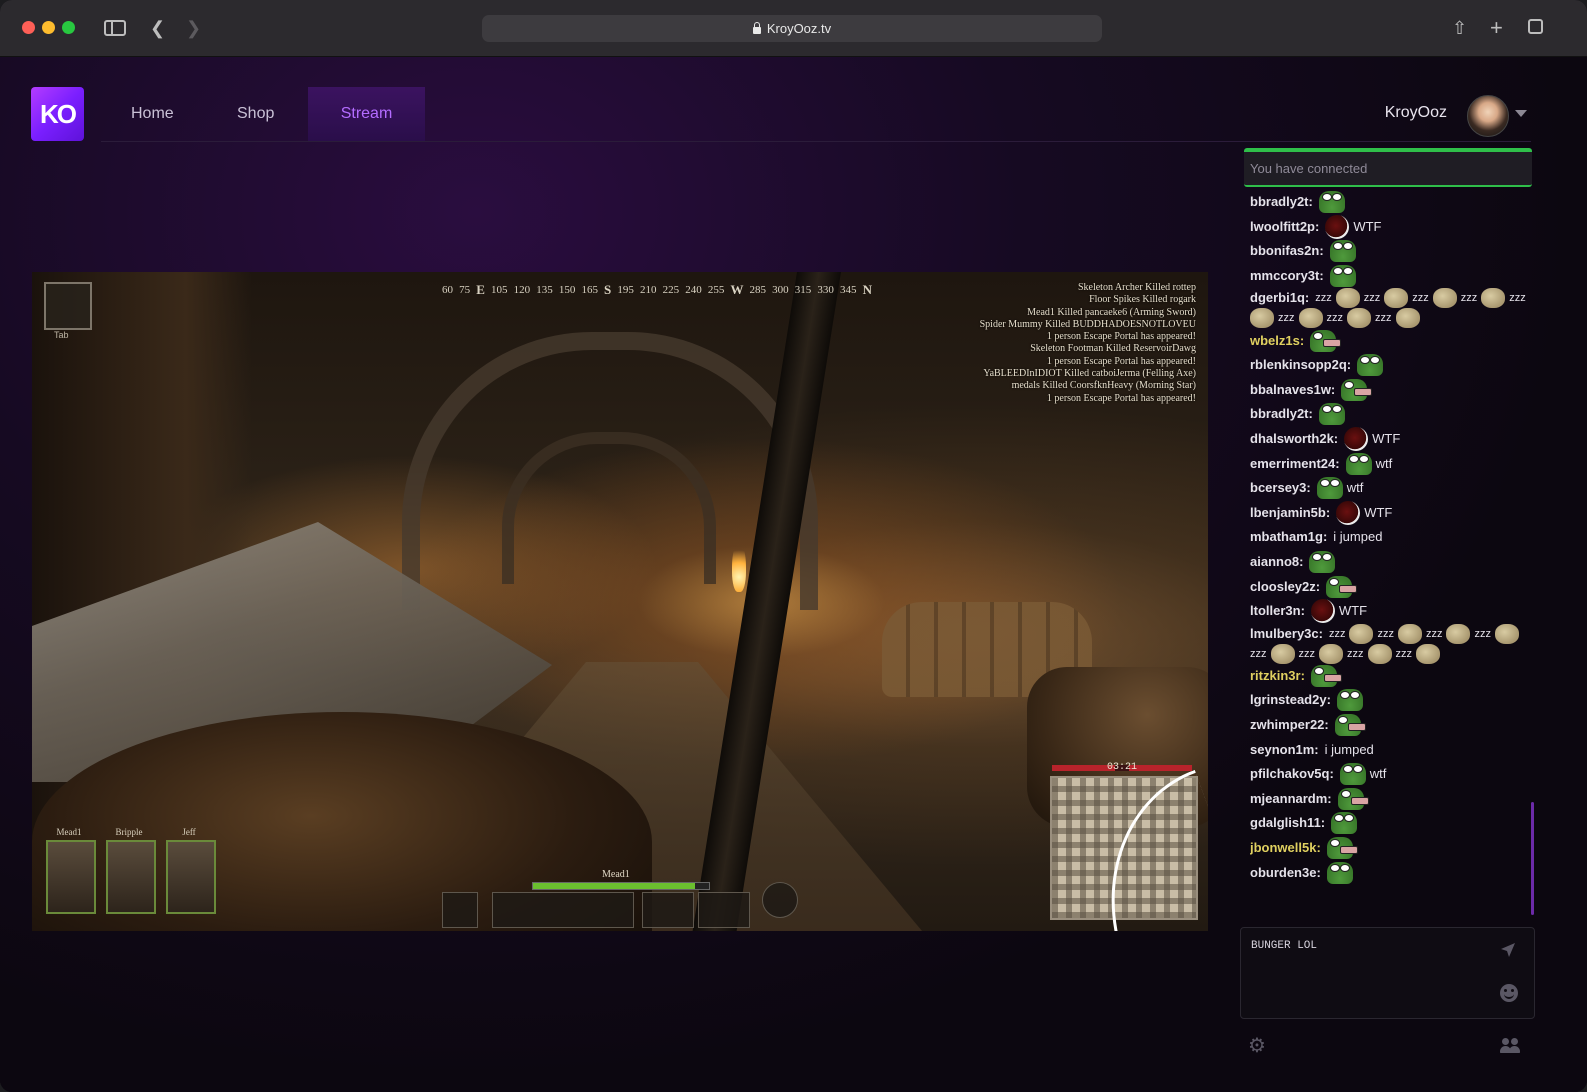 The image size is (1587, 1092). Describe the element at coordinates (867, 289) in the screenshot. I see `compass-tick-label: N` at that location.